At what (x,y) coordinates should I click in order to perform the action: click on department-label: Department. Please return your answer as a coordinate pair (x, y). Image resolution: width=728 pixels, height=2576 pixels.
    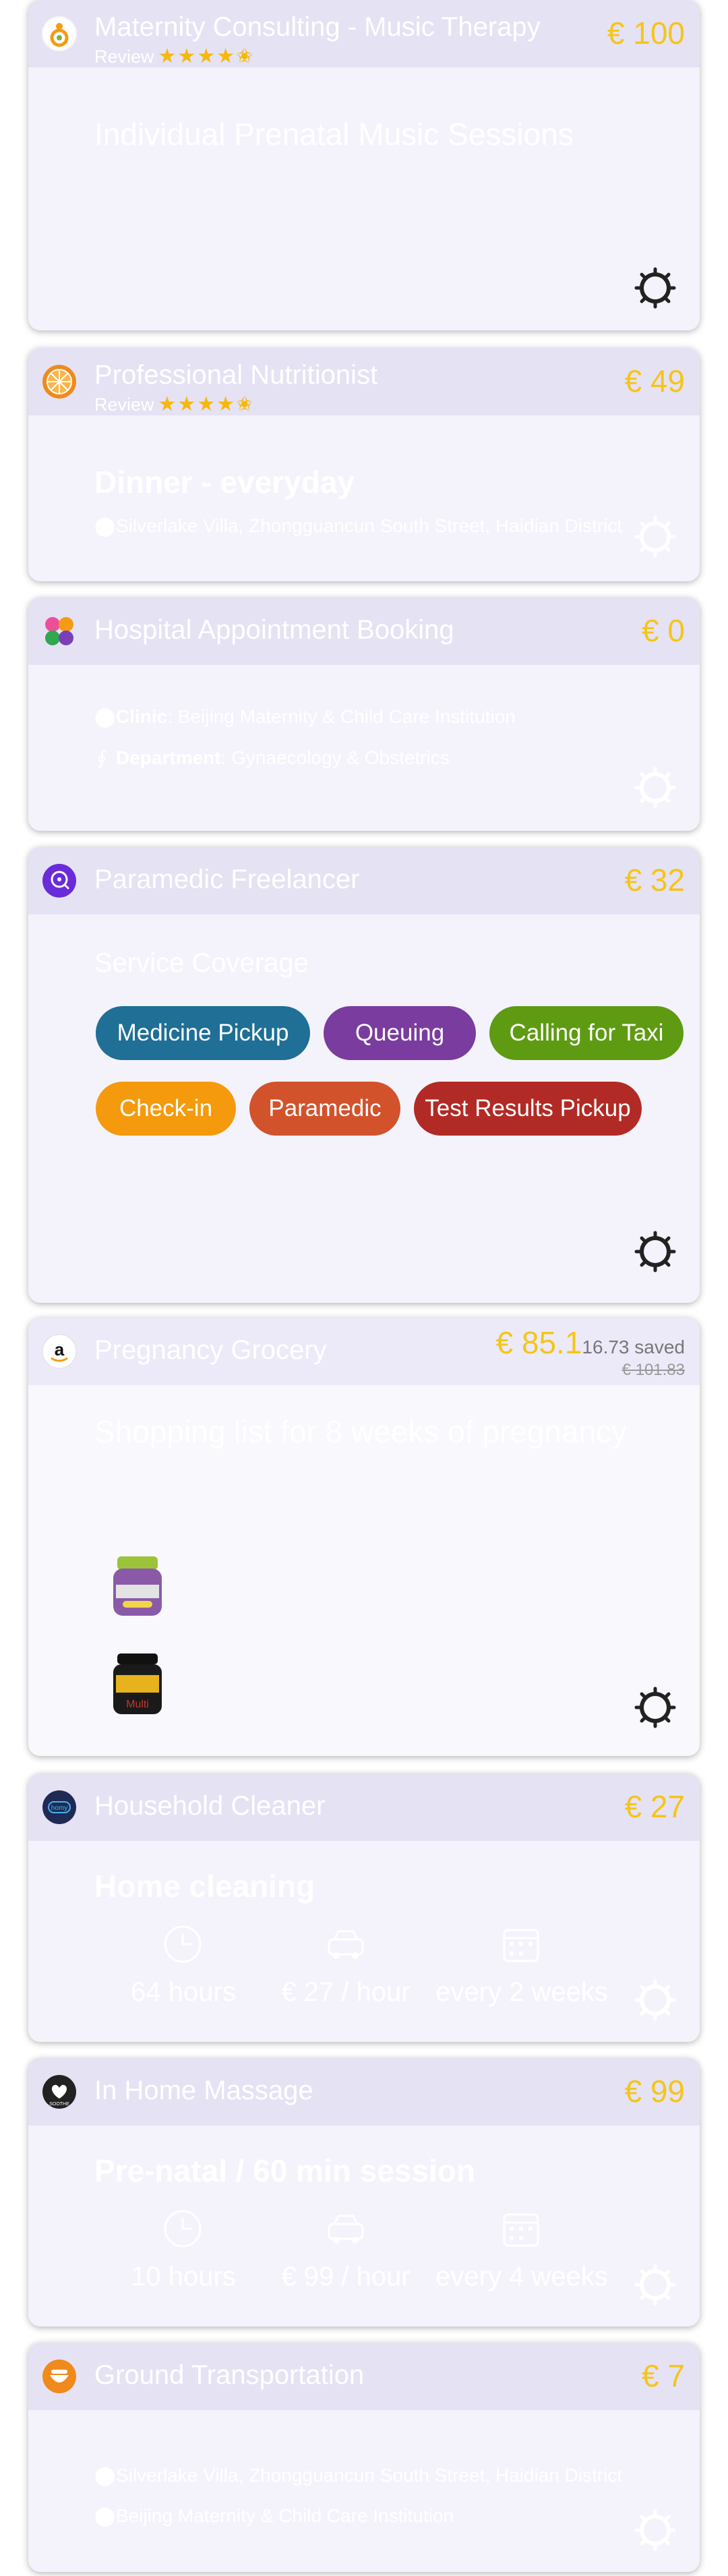
    Looking at the image, I should click on (168, 758).